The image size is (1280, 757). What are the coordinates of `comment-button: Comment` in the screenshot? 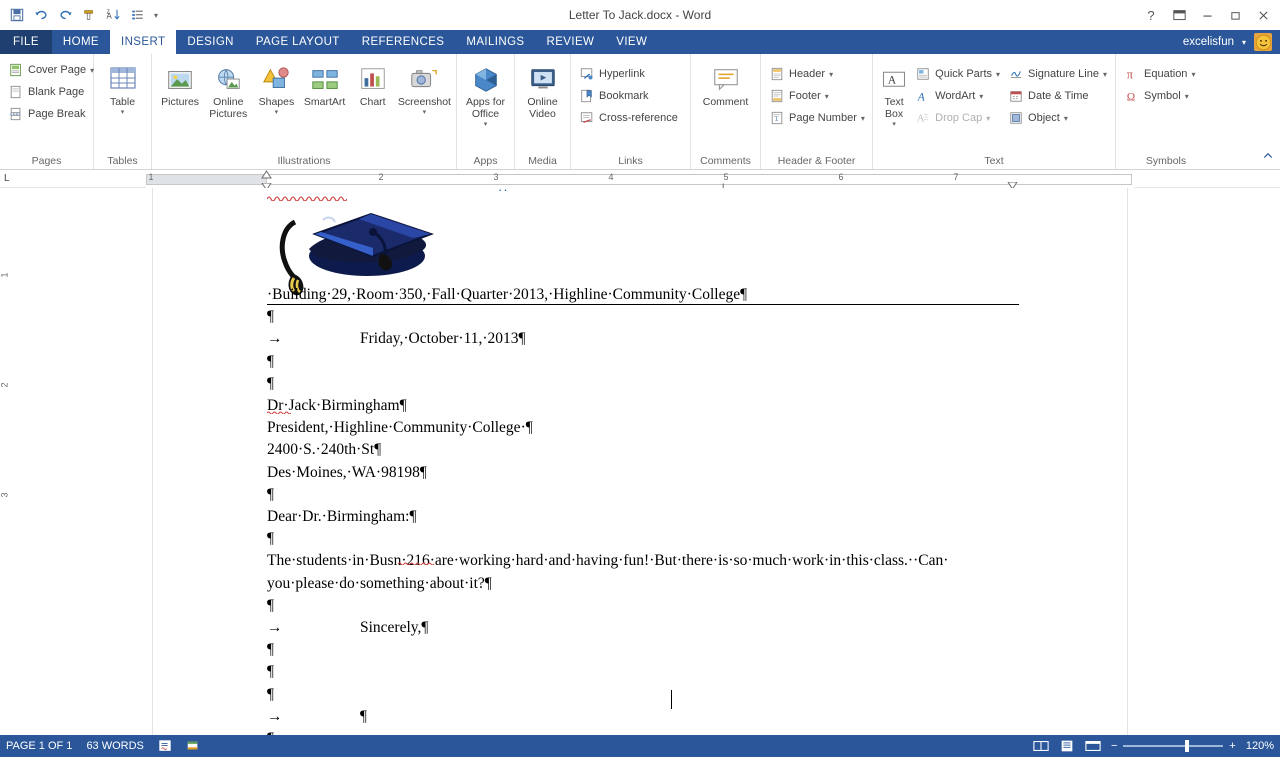 It's located at (725, 85).